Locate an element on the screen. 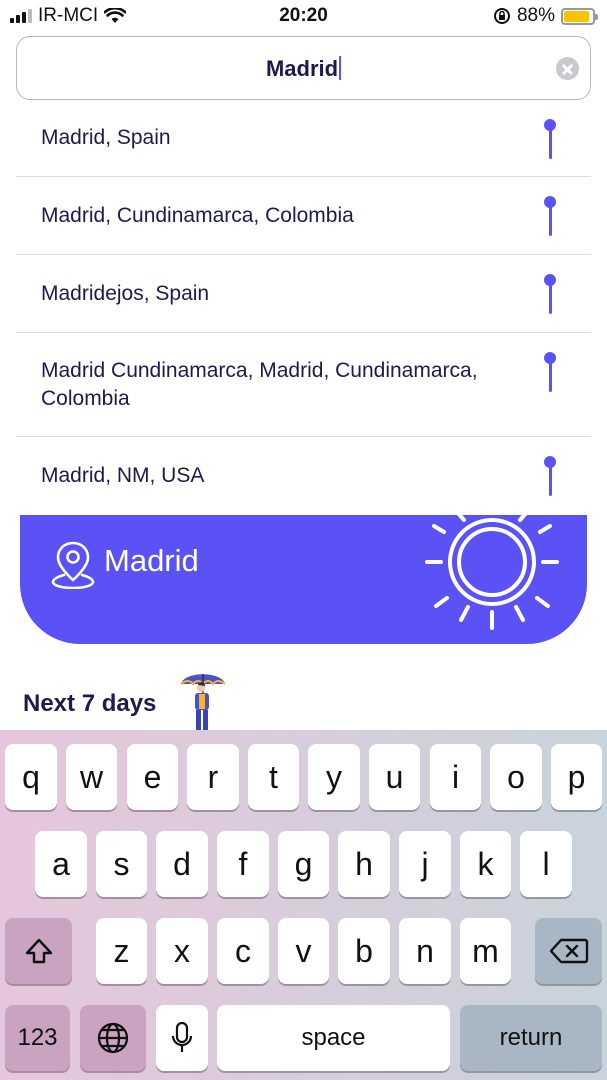  weather-card: Madrid is located at coordinates (303, 574).